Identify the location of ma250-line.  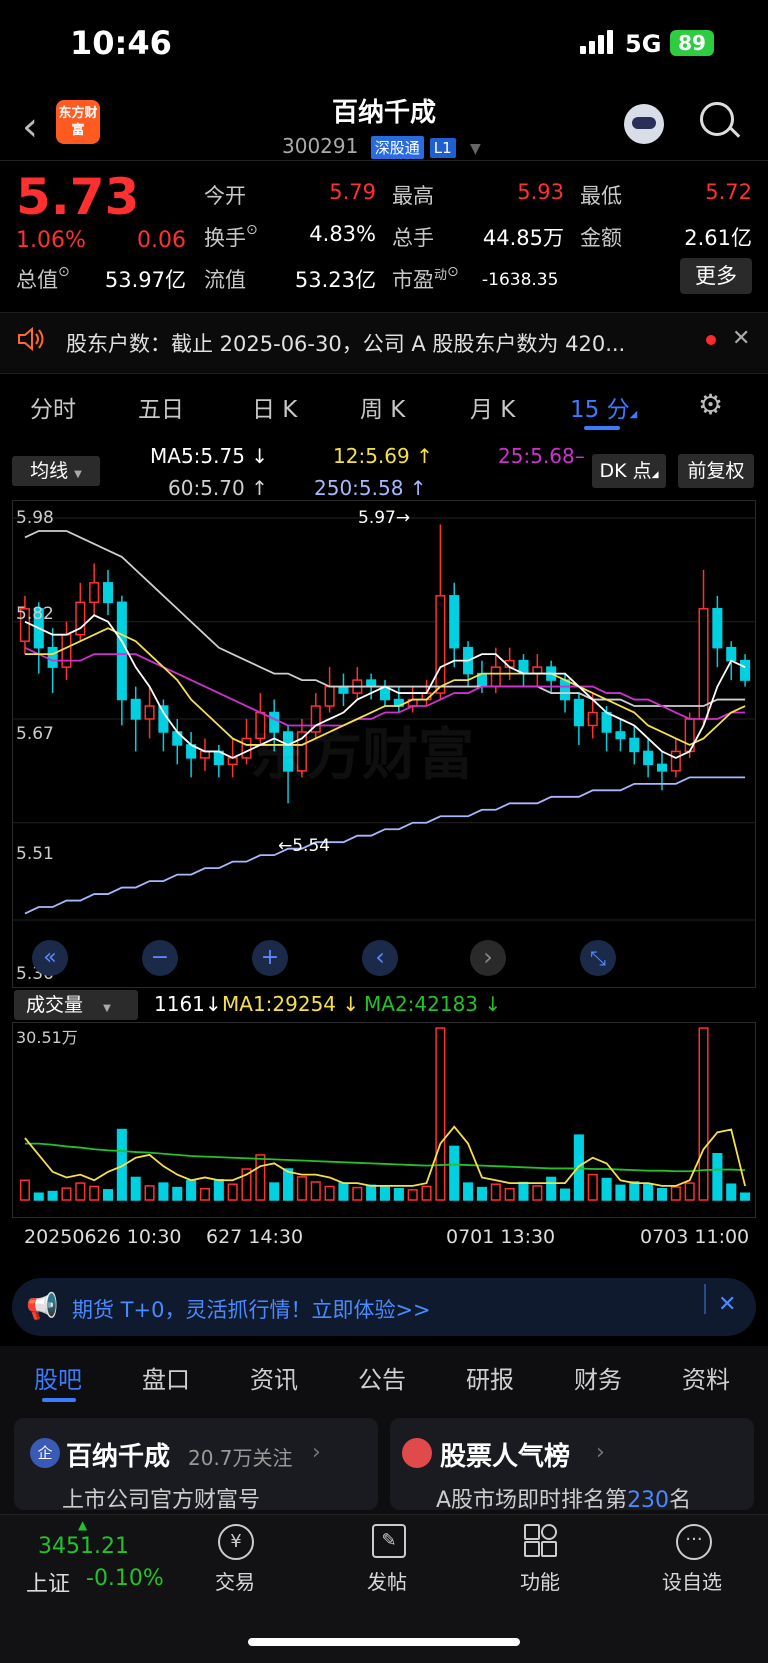
(385, 845).